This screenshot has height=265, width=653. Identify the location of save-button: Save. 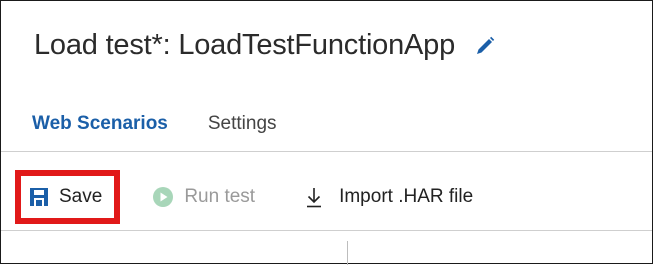
(68, 197).